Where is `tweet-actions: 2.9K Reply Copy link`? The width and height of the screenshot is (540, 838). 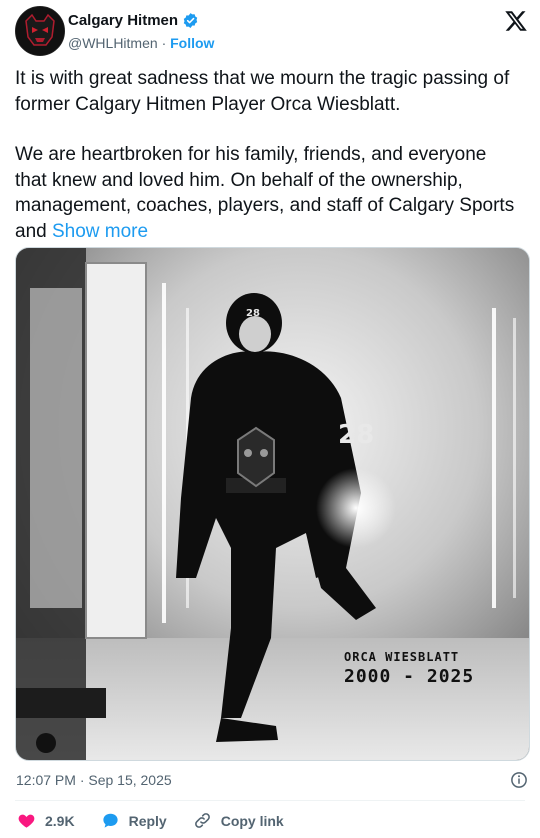
tweet-actions: 2.9K Reply Copy link is located at coordinates (163, 820).